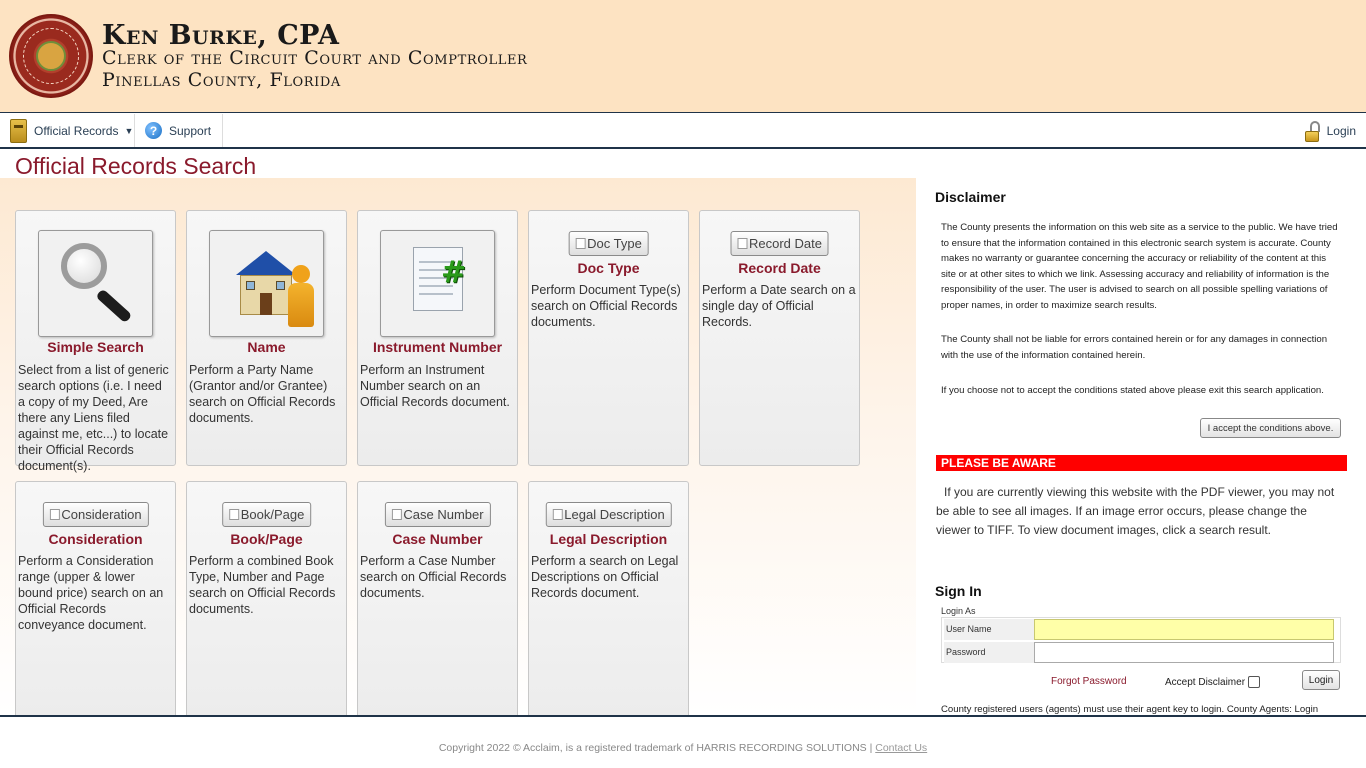 The height and width of the screenshot is (768, 1366). I want to click on chevron-down-icon: ▼, so click(129, 130).